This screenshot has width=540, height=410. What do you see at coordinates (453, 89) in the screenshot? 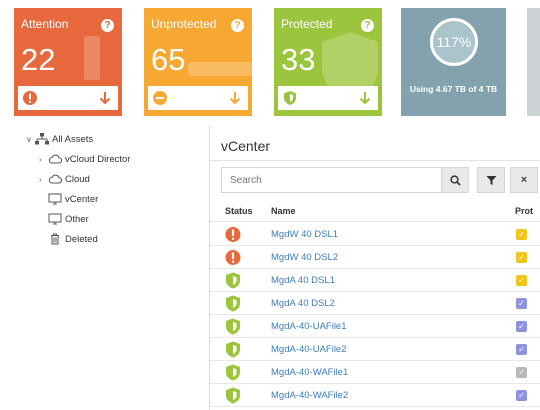
I see `storage-usage: Using 4.67 TB of 4 TB` at bounding box center [453, 89].